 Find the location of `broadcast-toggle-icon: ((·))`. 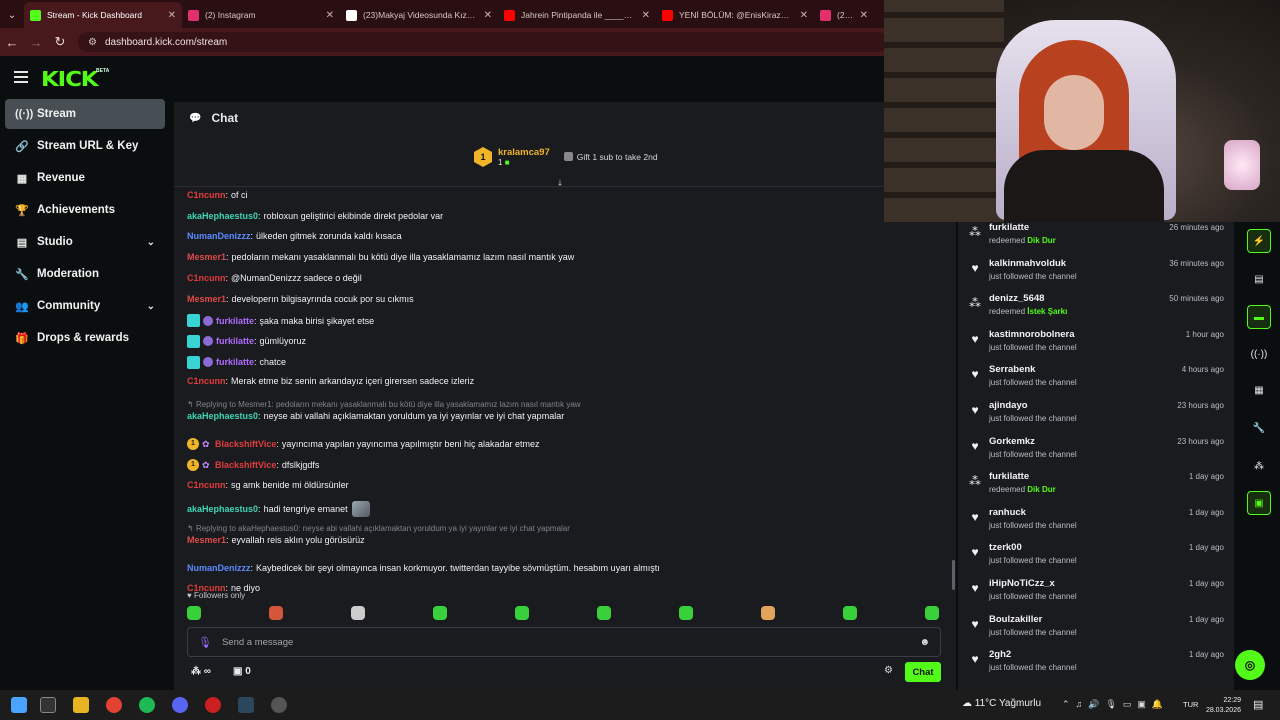

broadcast-toggle-icon: ((·)) is located at coordinates (1259, 354).